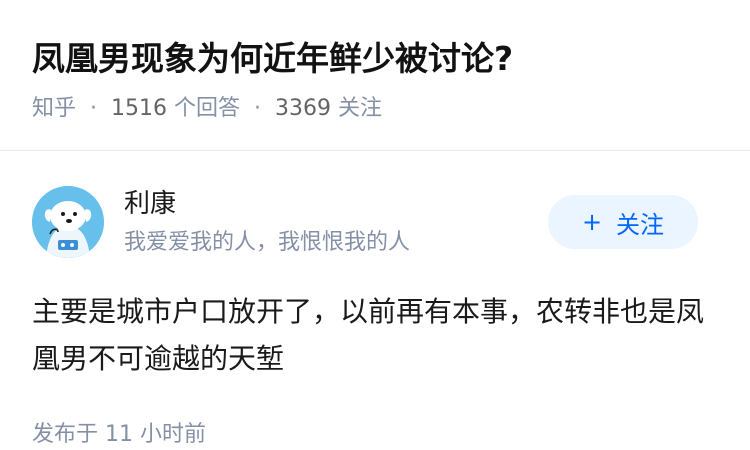 This screenshot has width=750, height=450. I want to click on answer-count-label: 个回答, so click(207, 108).